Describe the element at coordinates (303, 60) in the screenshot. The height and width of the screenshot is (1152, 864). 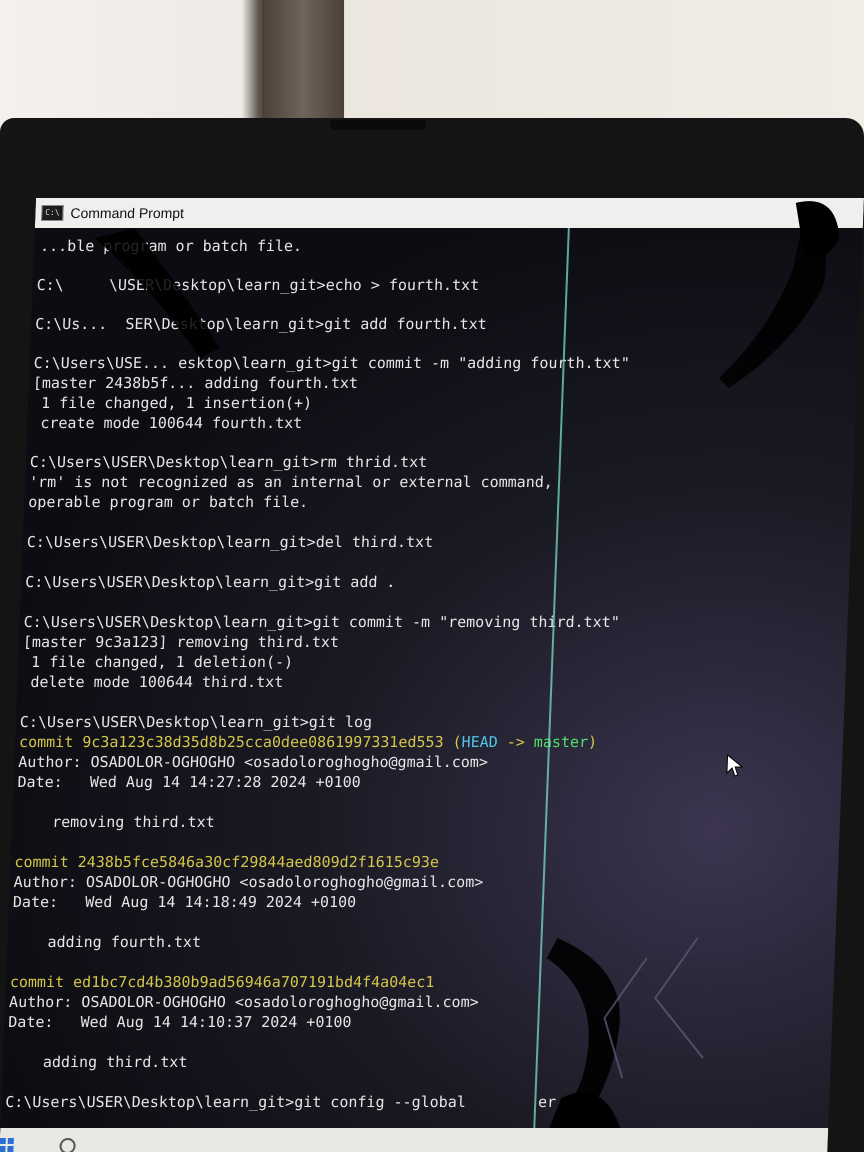
I see `background-door` at that location.